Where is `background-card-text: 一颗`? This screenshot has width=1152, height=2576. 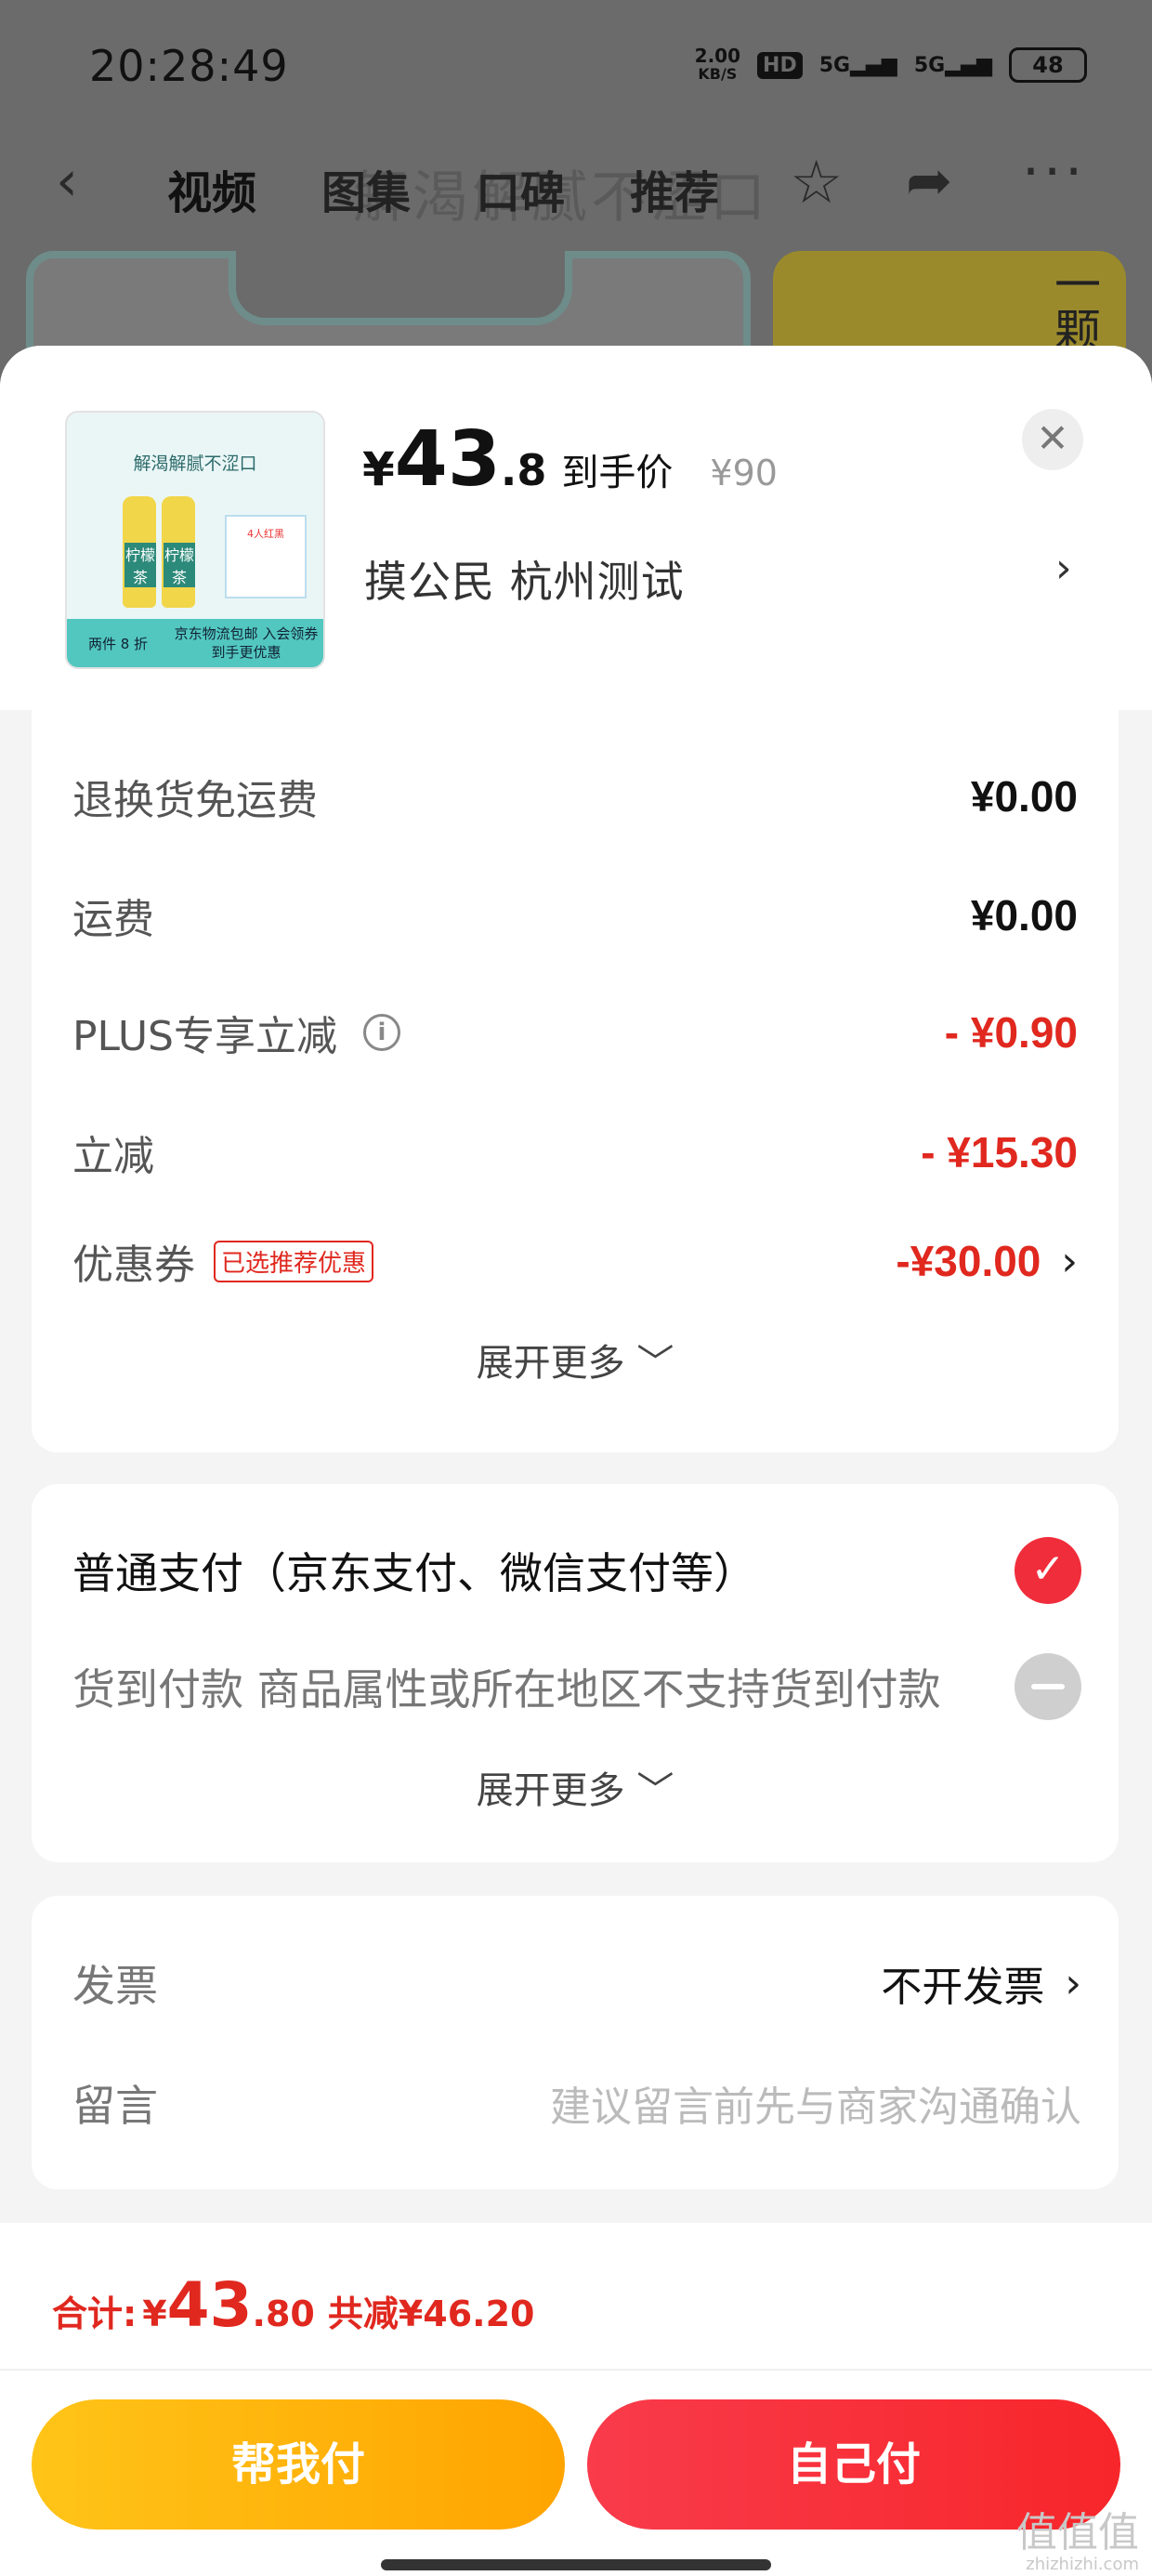 background-card-text: 一颗 is located at coordinates (1074, 306).